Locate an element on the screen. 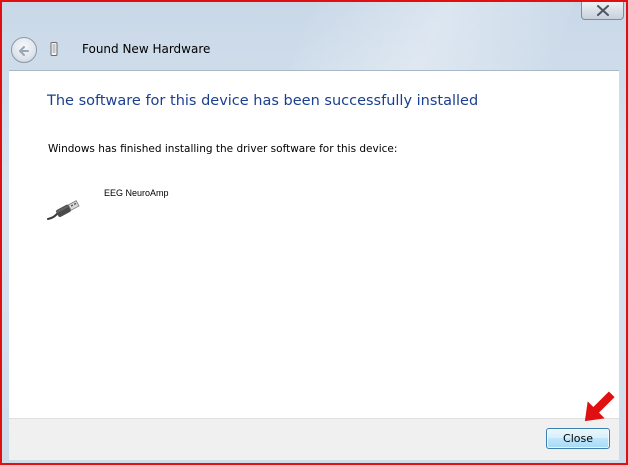 This screenshot has height=465, width=628. close-button: Close is located at coordinates (578, 438).